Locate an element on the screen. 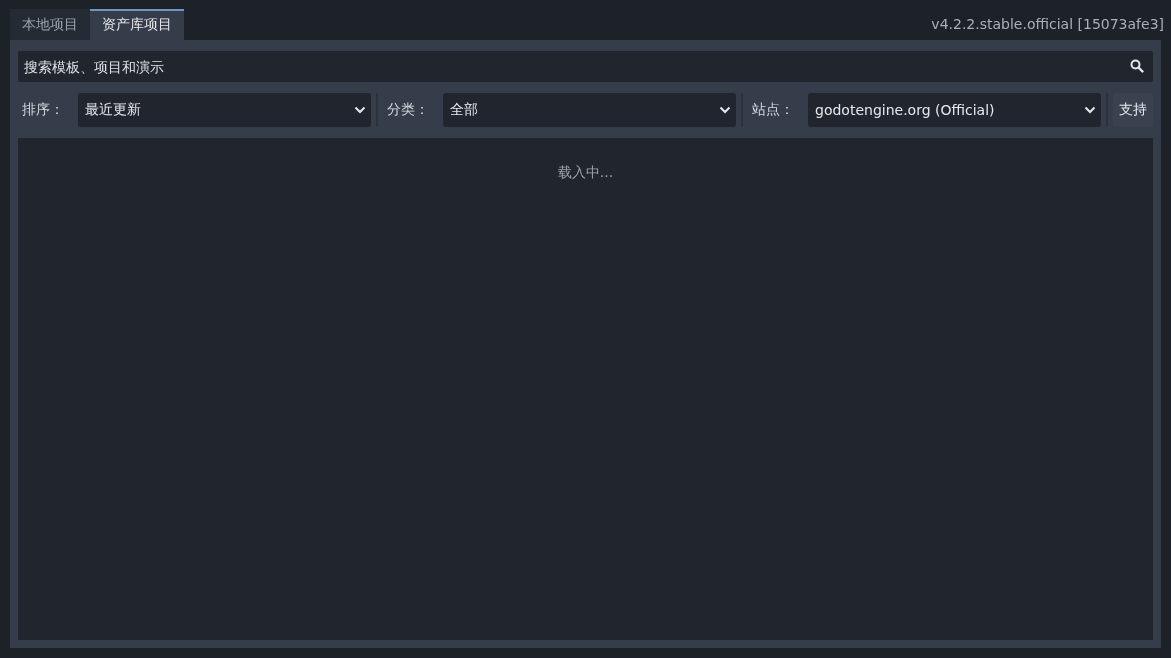 This screenshot has height=658, width=1171. dropdown: 最近更新 is located at coordinates (224, 110).